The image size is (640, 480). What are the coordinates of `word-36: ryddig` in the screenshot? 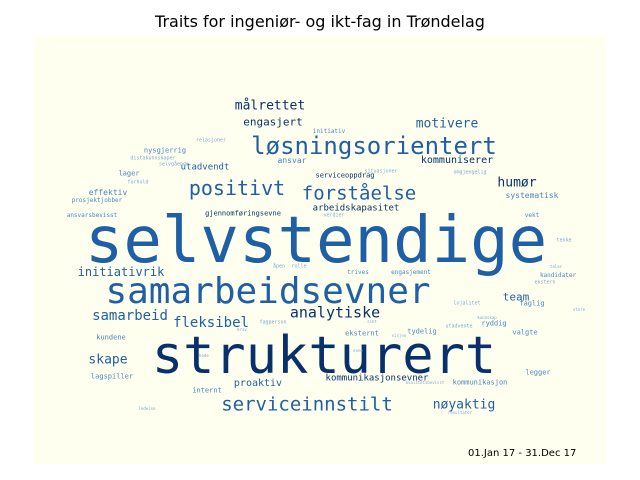 It's located at (494, 323).